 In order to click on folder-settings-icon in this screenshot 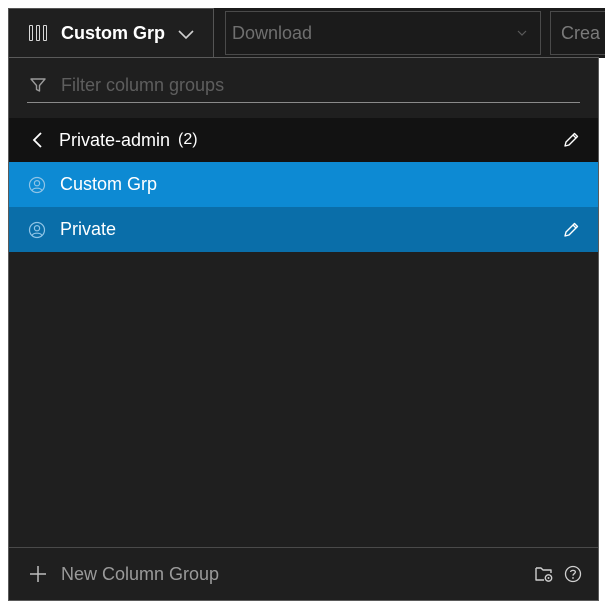, I will do `click(544, 574)`.